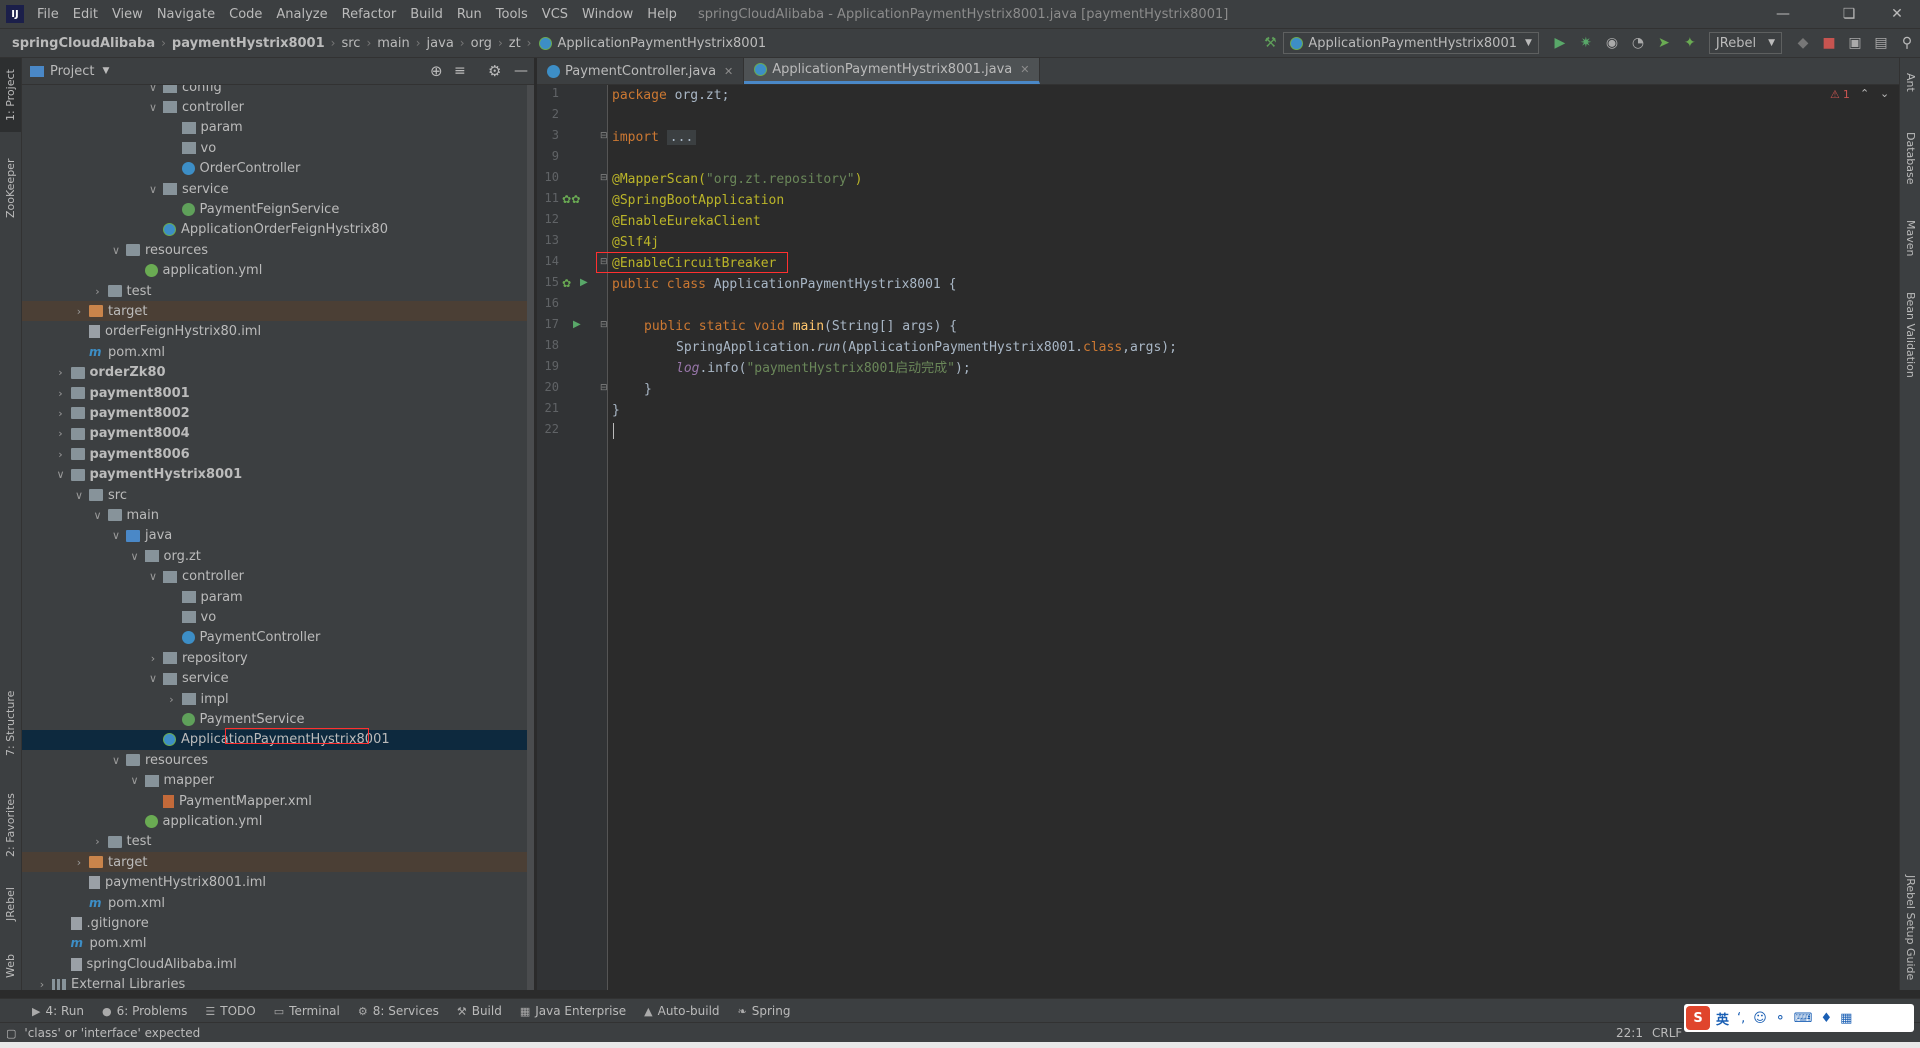  What do you see at coordinates (1629, 1033) in the screenshot?
I see `caret-position: 22:1` at bounding box center [1629, 1033].